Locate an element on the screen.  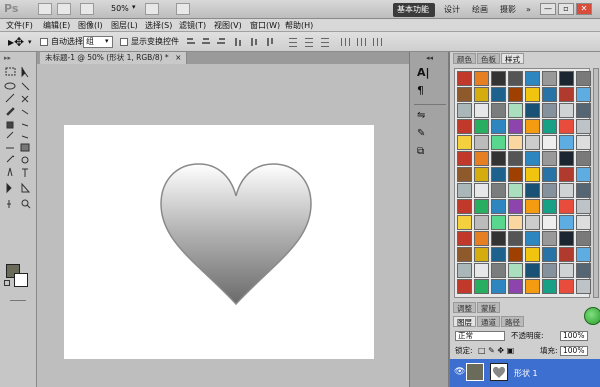
lock-icons: □ ✎ ✥ ▣ is located at coordinates (496, 350).